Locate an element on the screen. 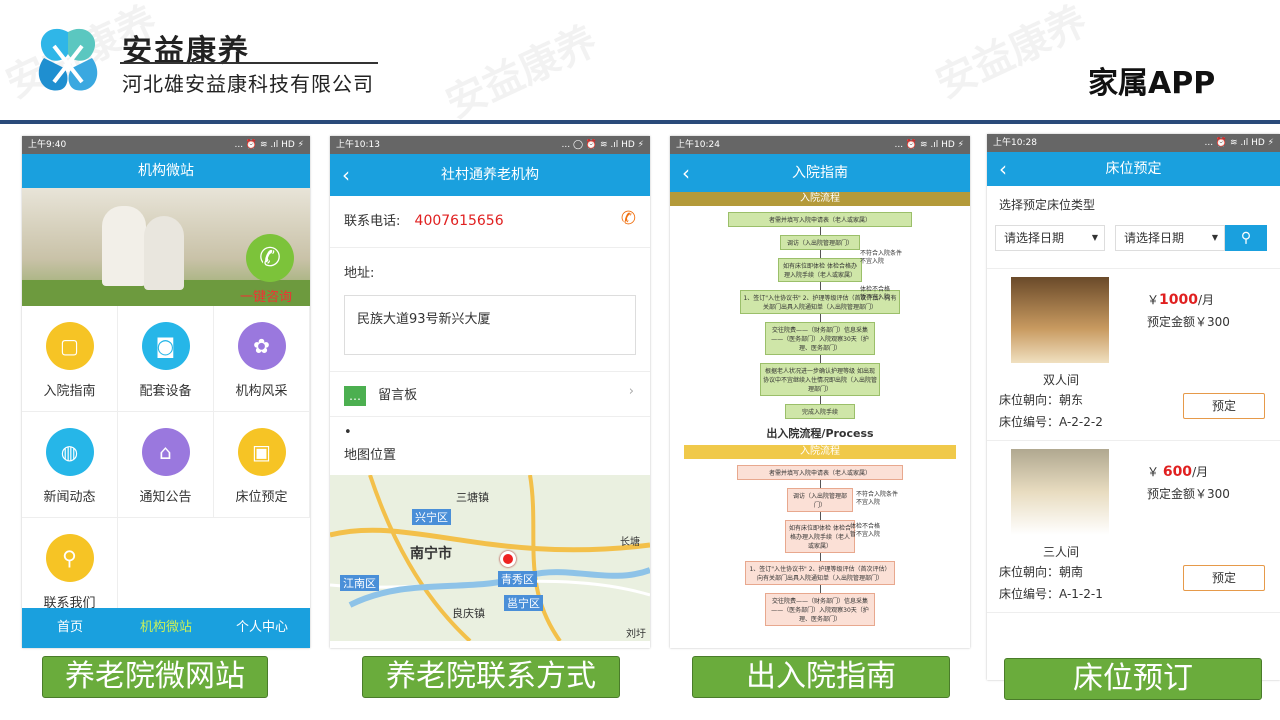  divider is located at coordinates (249, 63).